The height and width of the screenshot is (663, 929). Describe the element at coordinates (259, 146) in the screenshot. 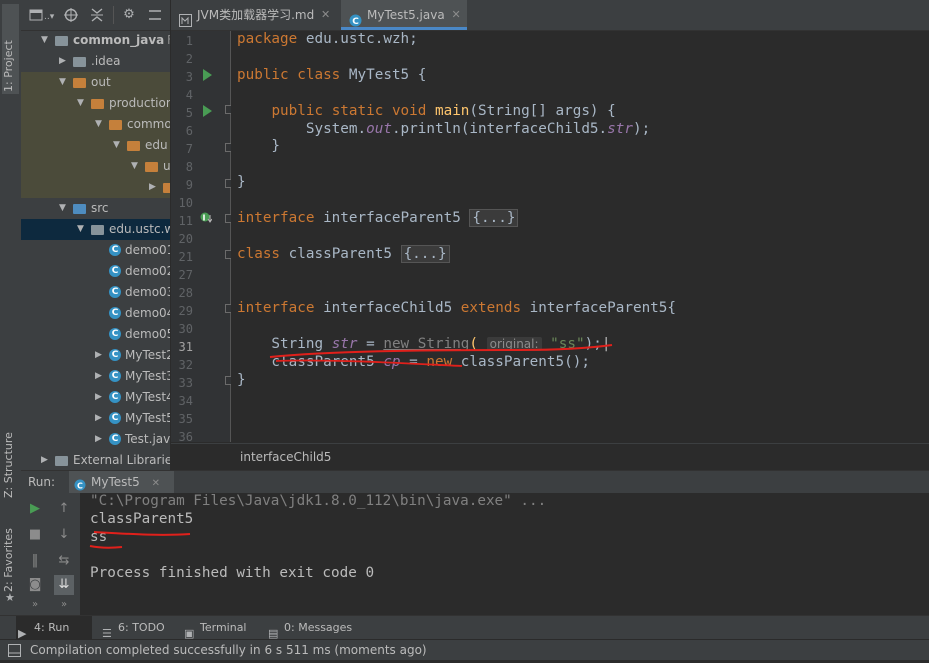

I see `code-line-7: }` at that location.